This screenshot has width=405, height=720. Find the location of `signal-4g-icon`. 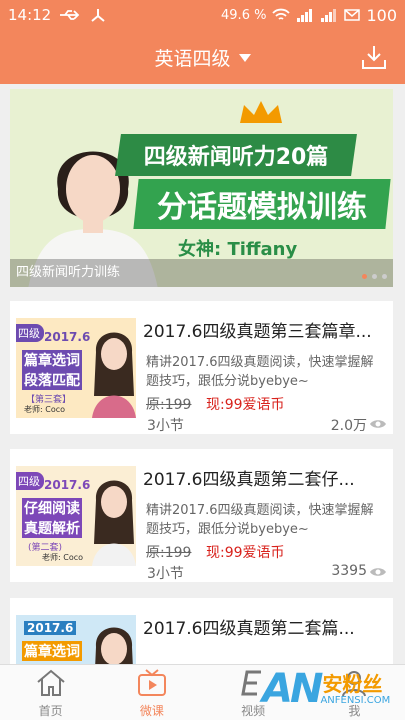

signal-4g-icon is located at coordinates (329, 15).